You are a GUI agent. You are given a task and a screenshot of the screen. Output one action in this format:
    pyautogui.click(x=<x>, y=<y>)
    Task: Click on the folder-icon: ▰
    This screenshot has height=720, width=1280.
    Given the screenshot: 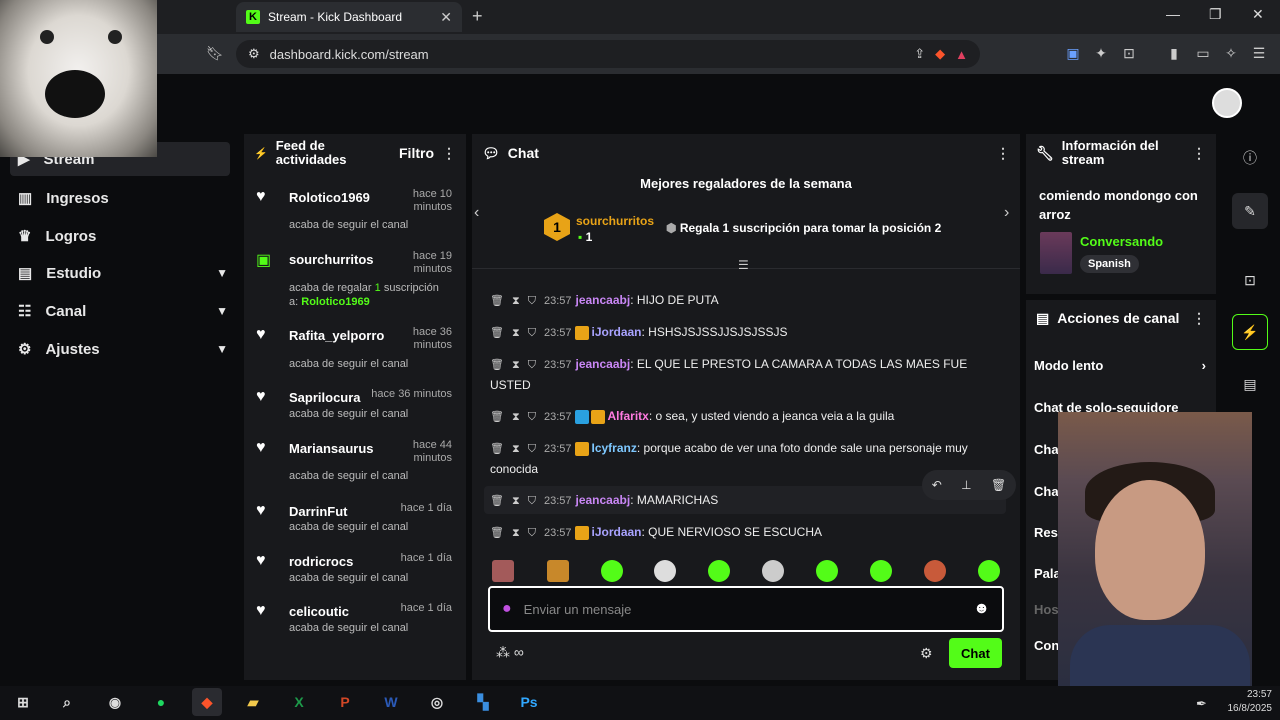 What is the action you would take?
    pyautogui.click(x=253, y=702)
    